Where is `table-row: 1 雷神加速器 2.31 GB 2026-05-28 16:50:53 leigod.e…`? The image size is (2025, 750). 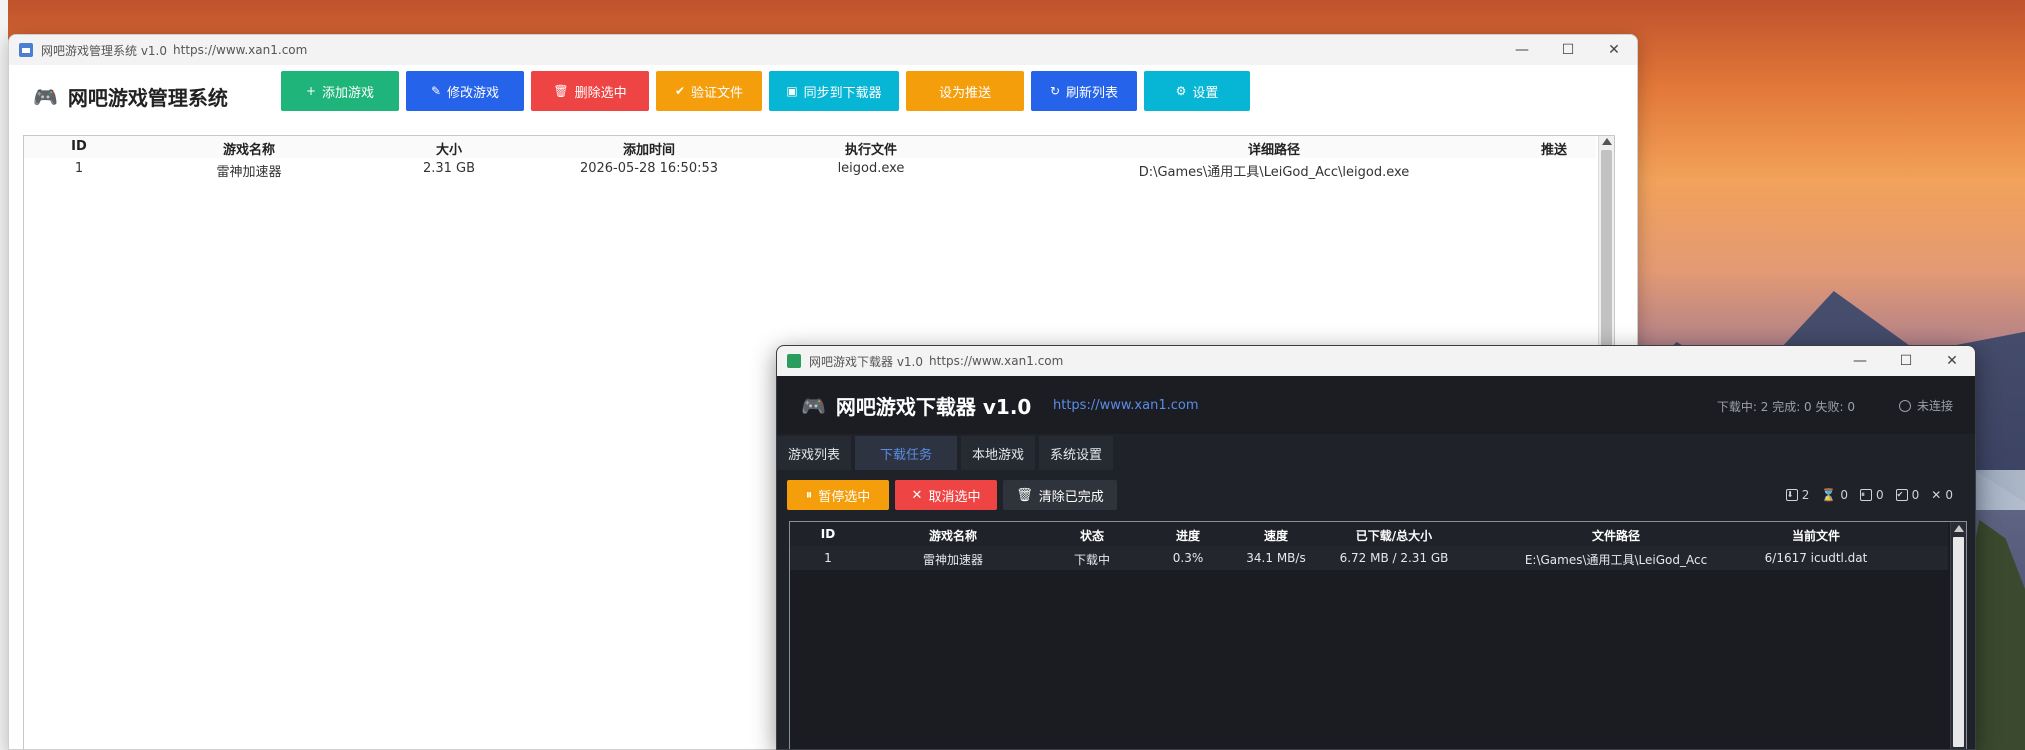
table-row: 1 雷神加速器 2.31 GB 2026-05-28 16:50:53 leigod.e… is located at coordinates (810, 169).